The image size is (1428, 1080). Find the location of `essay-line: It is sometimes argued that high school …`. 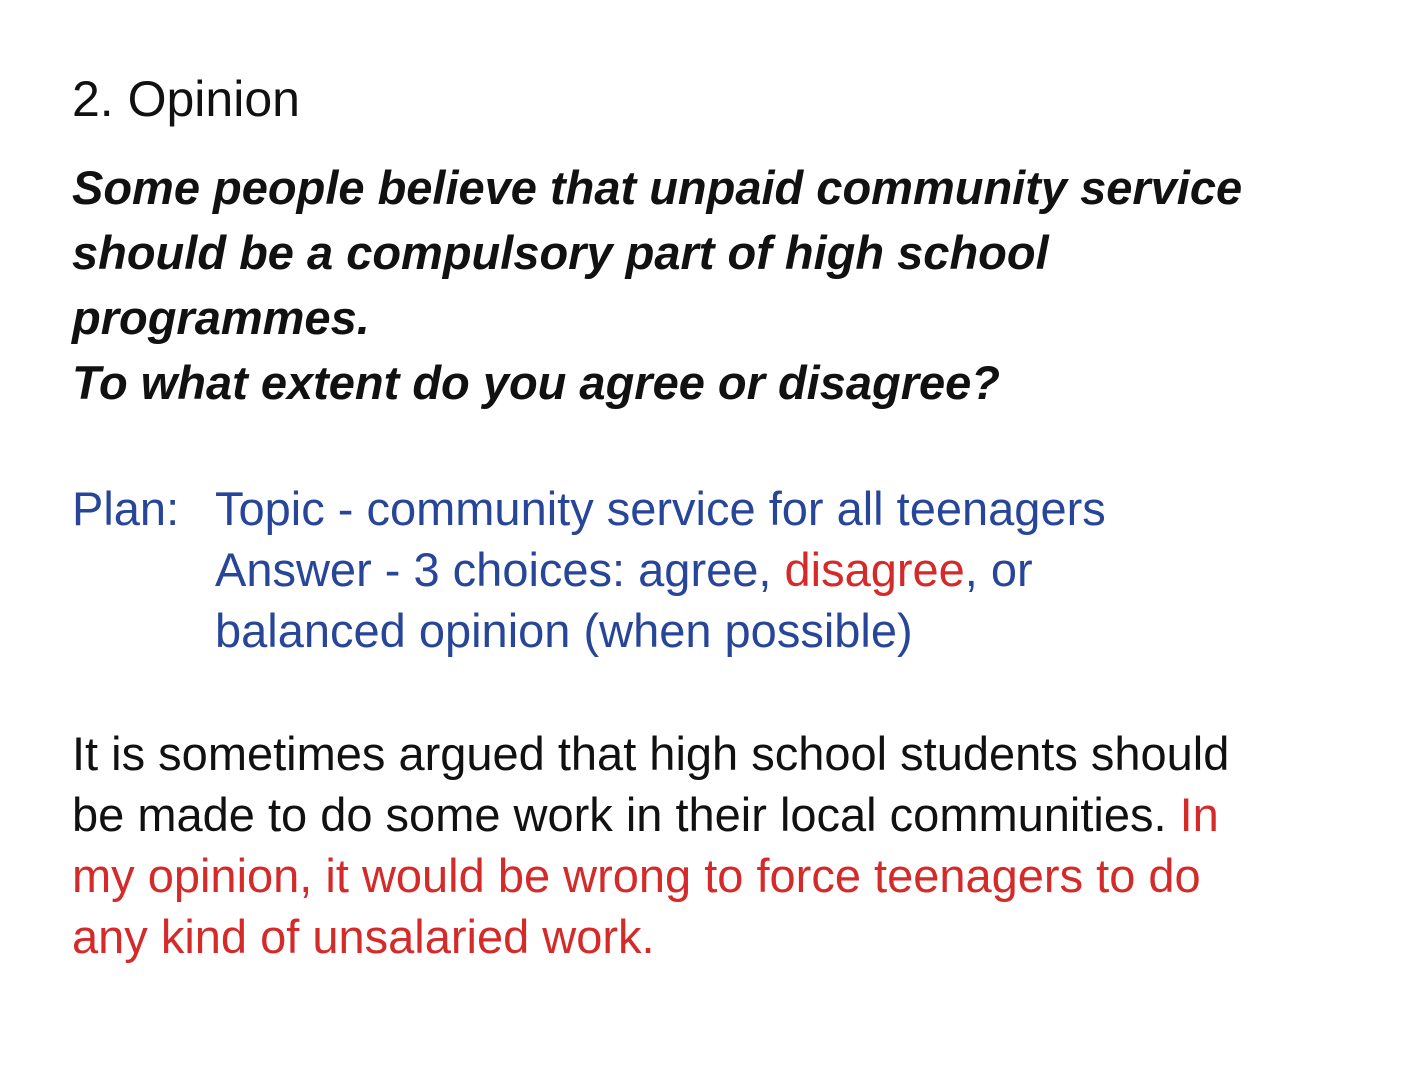

essay-line: It is sometimes argued that high school … is located at coordinates (651, 753).